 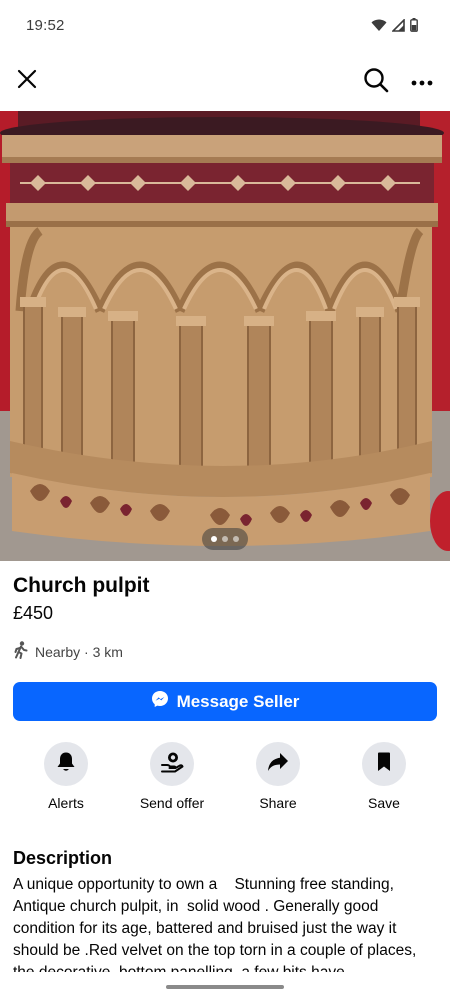 I want to click on home-indicator, so click(x=225, y=987).